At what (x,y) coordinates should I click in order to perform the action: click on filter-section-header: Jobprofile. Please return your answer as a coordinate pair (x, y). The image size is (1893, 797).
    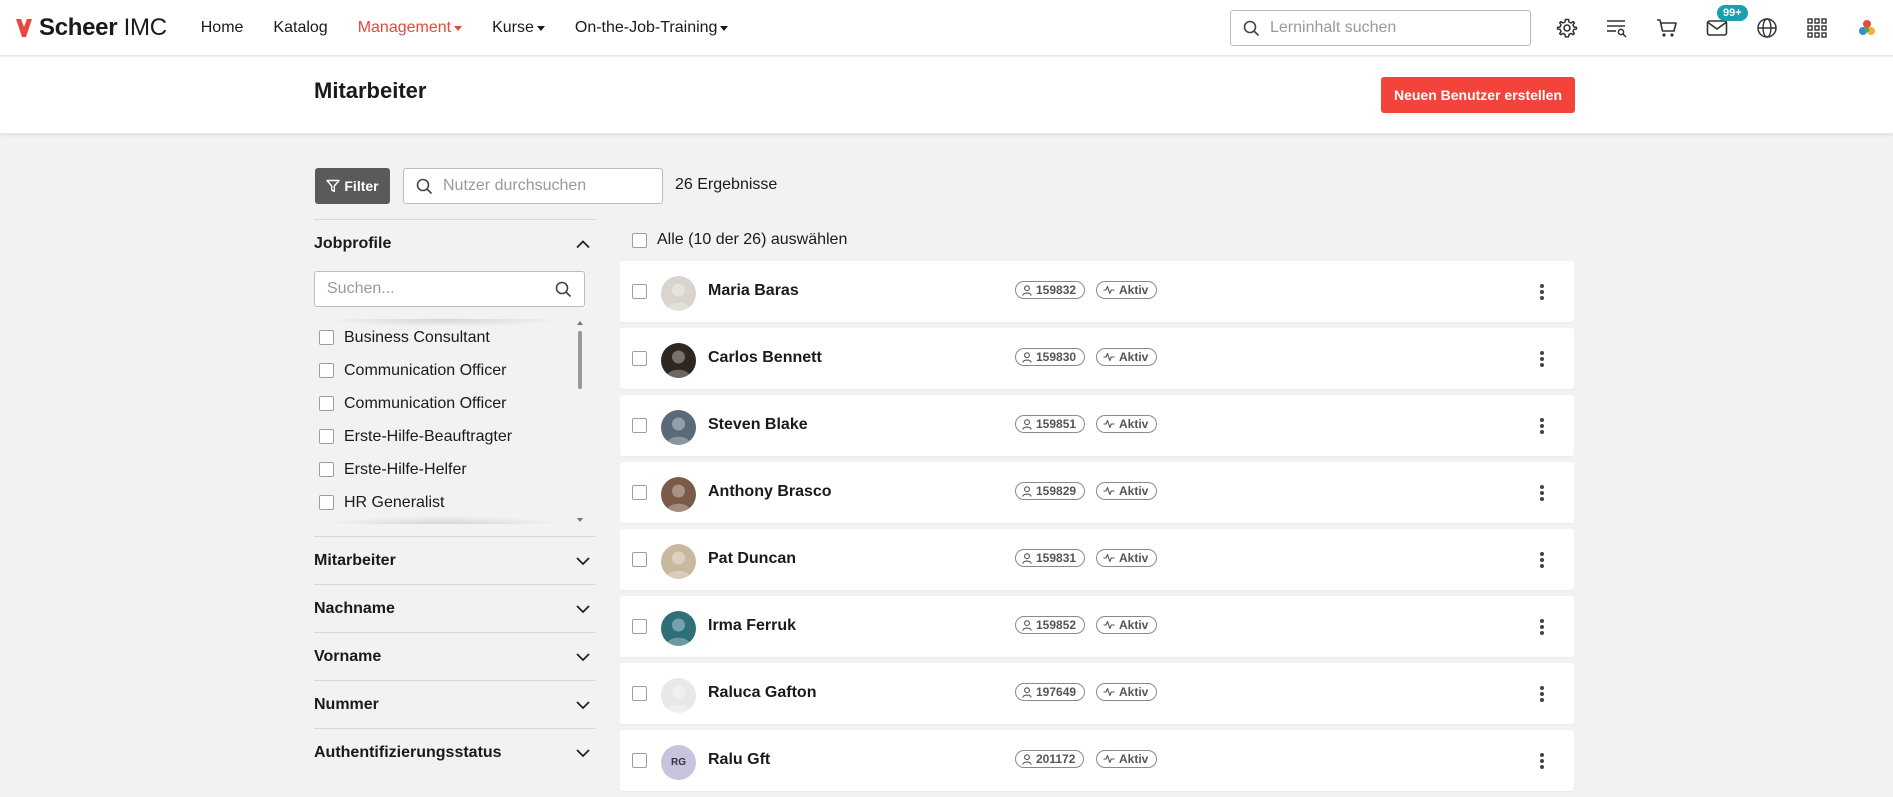
    Looking at the image, I should click on (454, 243).